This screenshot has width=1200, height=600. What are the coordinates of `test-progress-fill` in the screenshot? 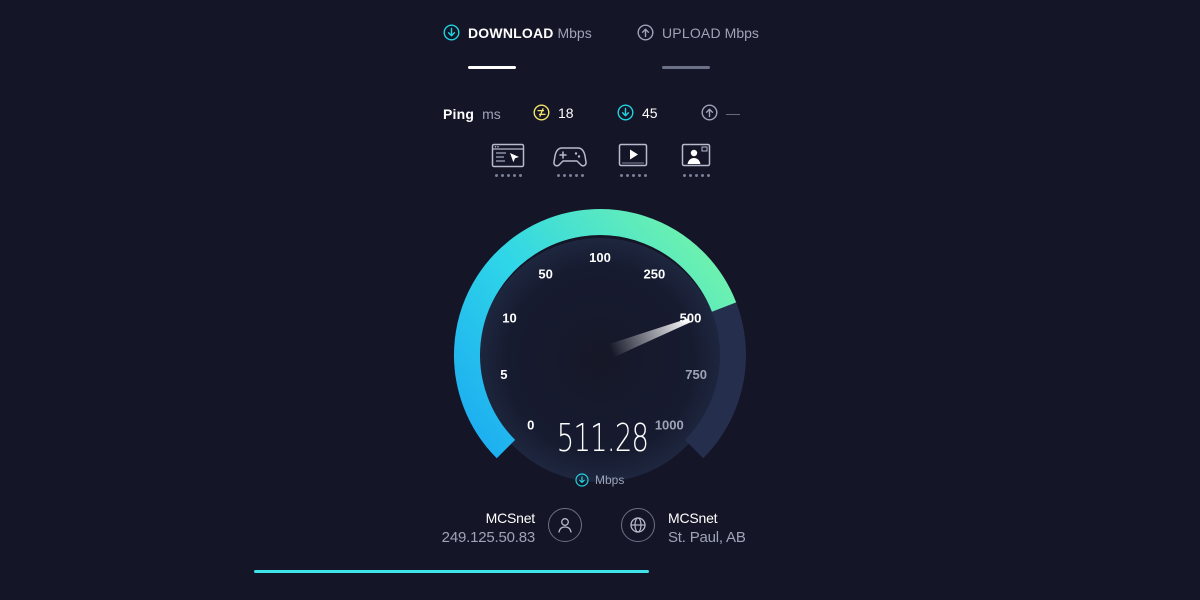 It's located at (451, 571).